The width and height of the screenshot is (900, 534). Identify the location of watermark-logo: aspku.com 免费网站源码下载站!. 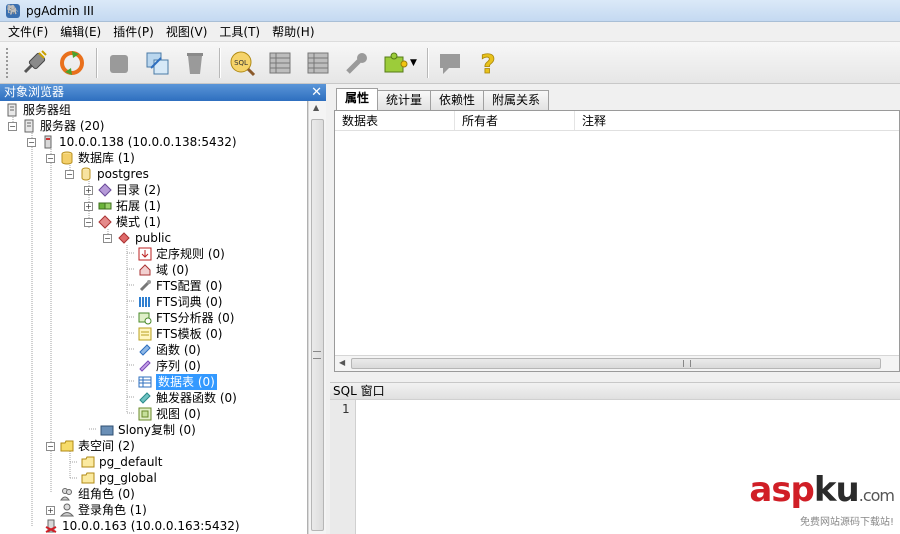
(822, 500).